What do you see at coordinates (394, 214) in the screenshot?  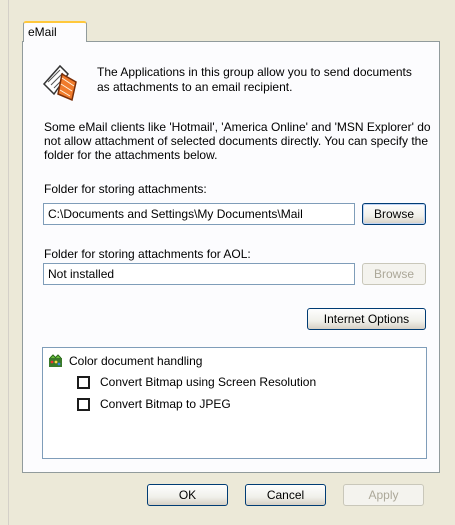 I see `attachments-browse-button: Browse` at bounding box center [394, 214].